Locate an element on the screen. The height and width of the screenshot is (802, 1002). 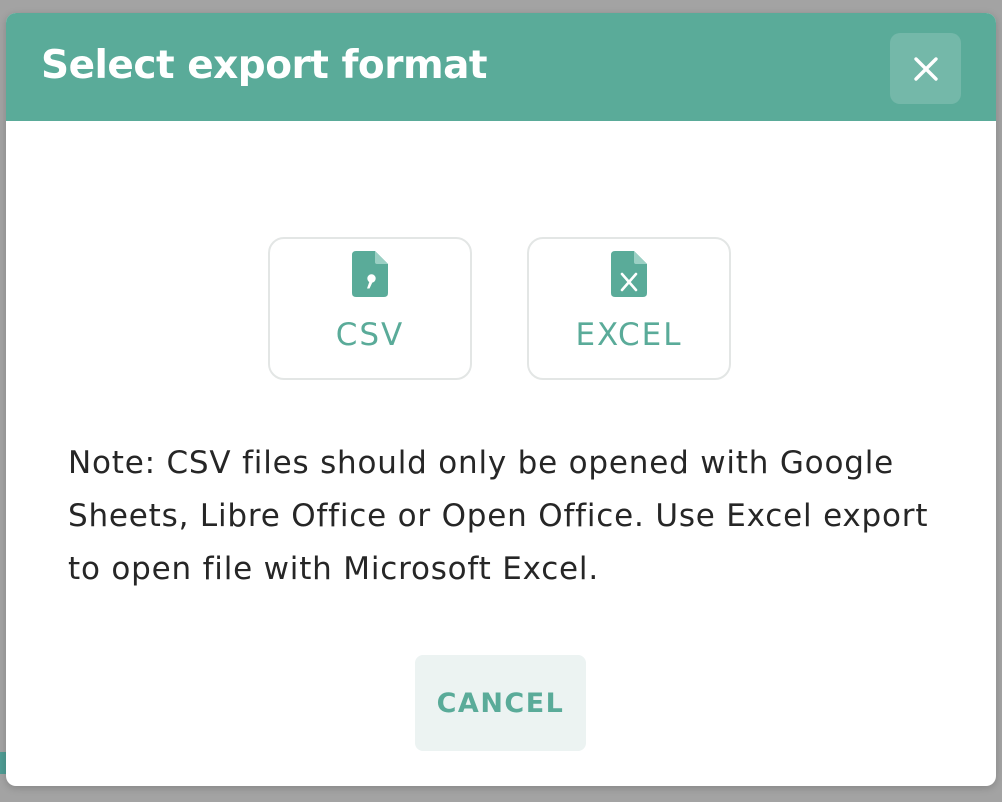
cancel-button: CANCEL is located at coordinates (500, 703).